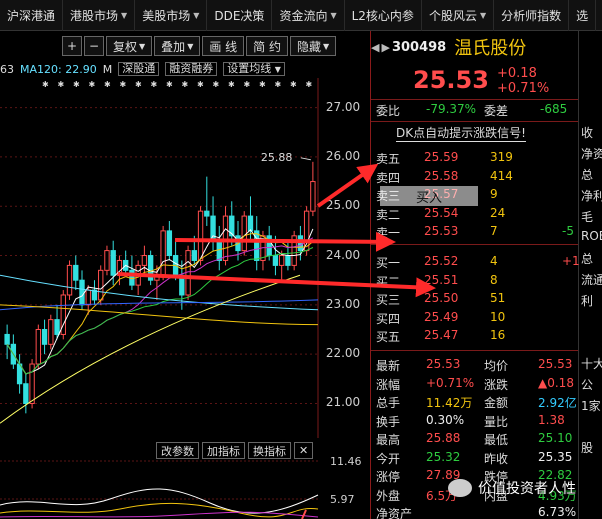  I want to click on bids-volume: 4, so click(494, 261).